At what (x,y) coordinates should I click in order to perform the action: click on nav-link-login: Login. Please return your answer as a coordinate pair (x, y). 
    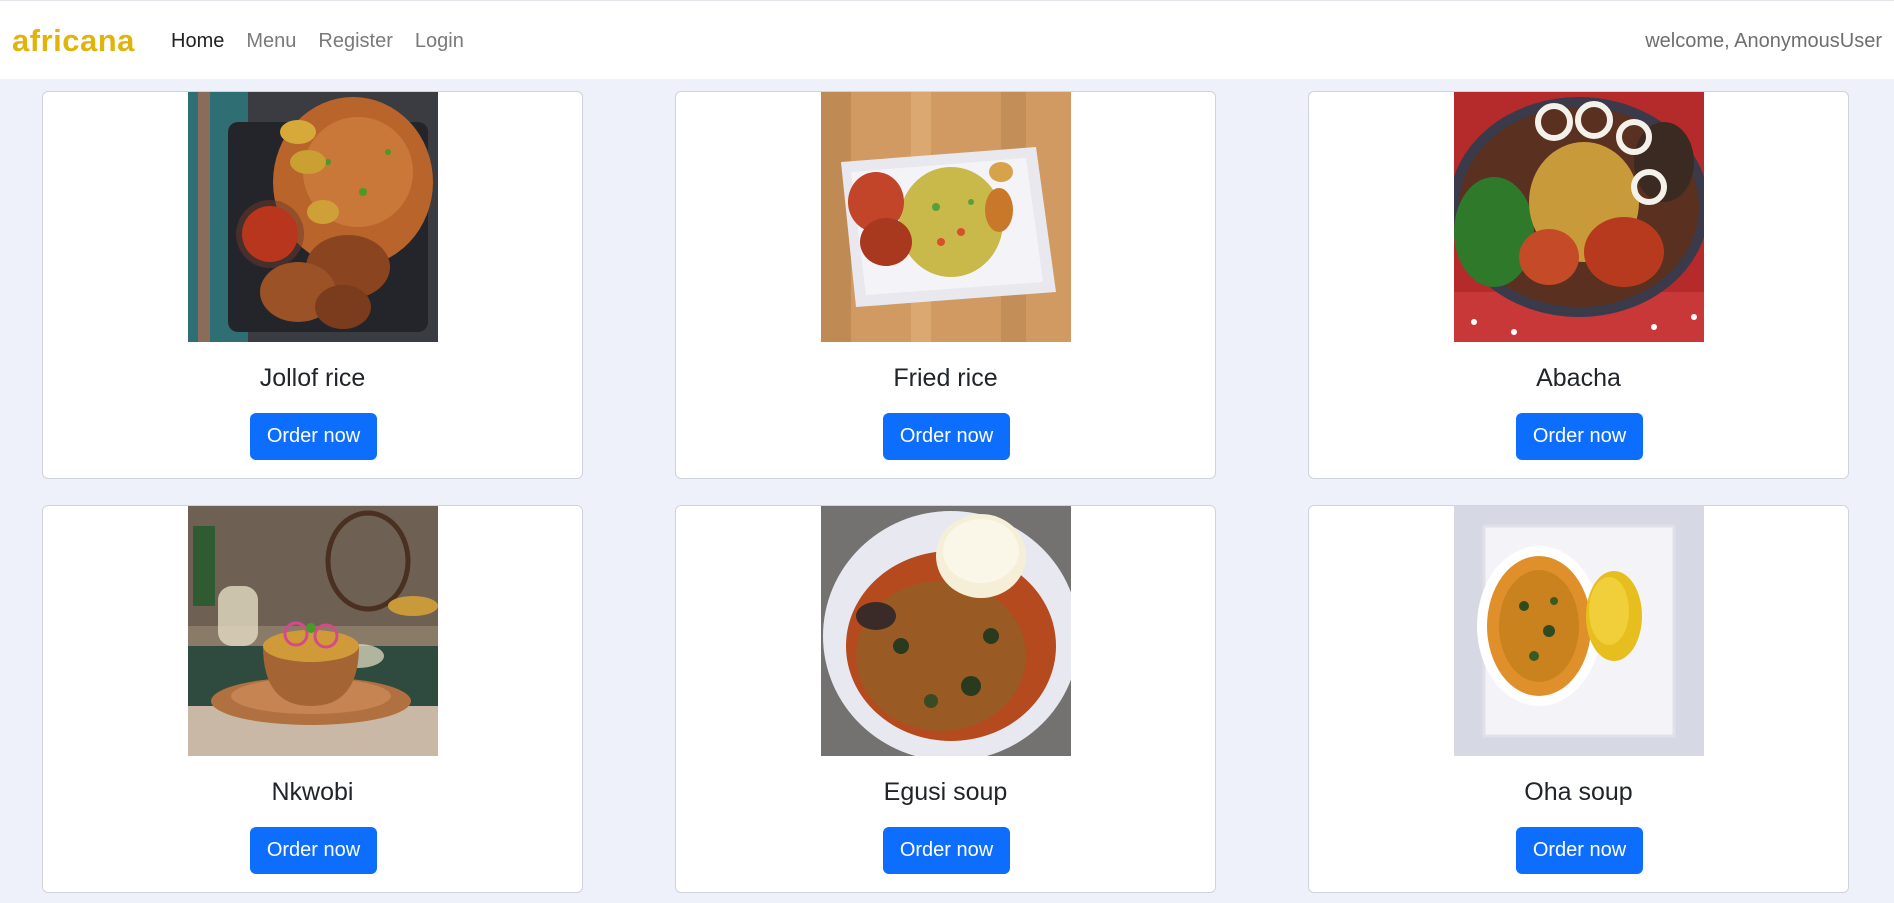
    Looking at the image, I should click on (439, 41).